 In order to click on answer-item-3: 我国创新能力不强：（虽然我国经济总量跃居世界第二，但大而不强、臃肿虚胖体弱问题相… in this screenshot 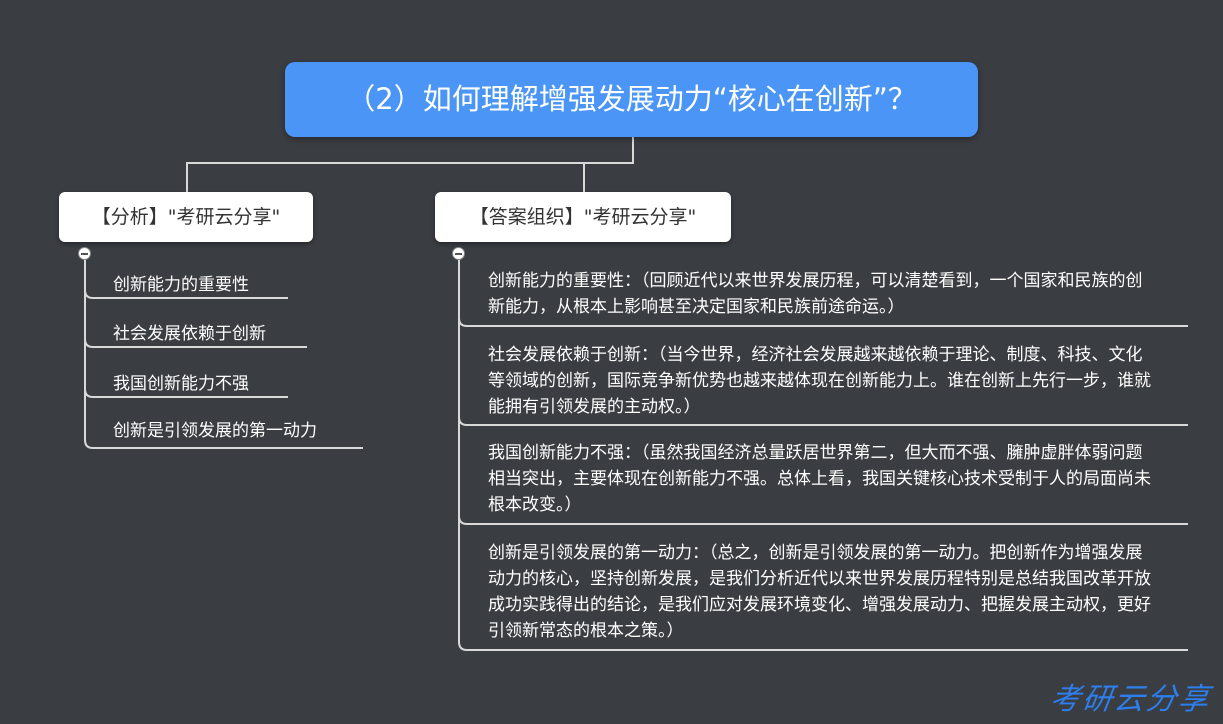, I will do `click(823, 479)`.